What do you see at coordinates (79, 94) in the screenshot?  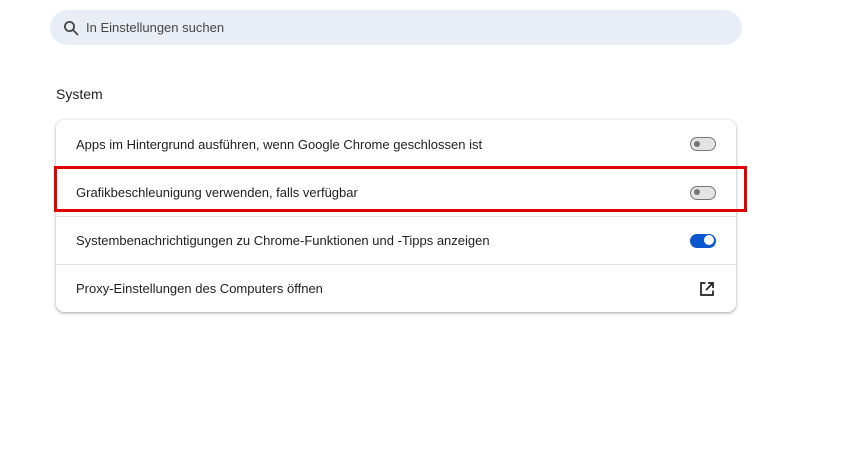 I see `section-title: System` at bounding box center [79, 94].